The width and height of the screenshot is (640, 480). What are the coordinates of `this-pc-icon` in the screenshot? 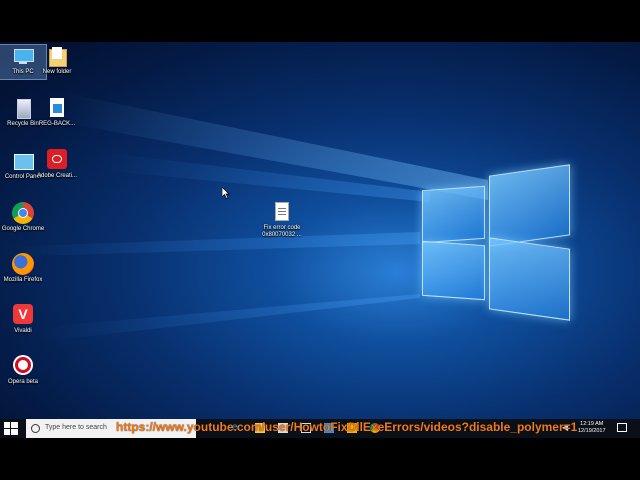 It's located at (23, 56).